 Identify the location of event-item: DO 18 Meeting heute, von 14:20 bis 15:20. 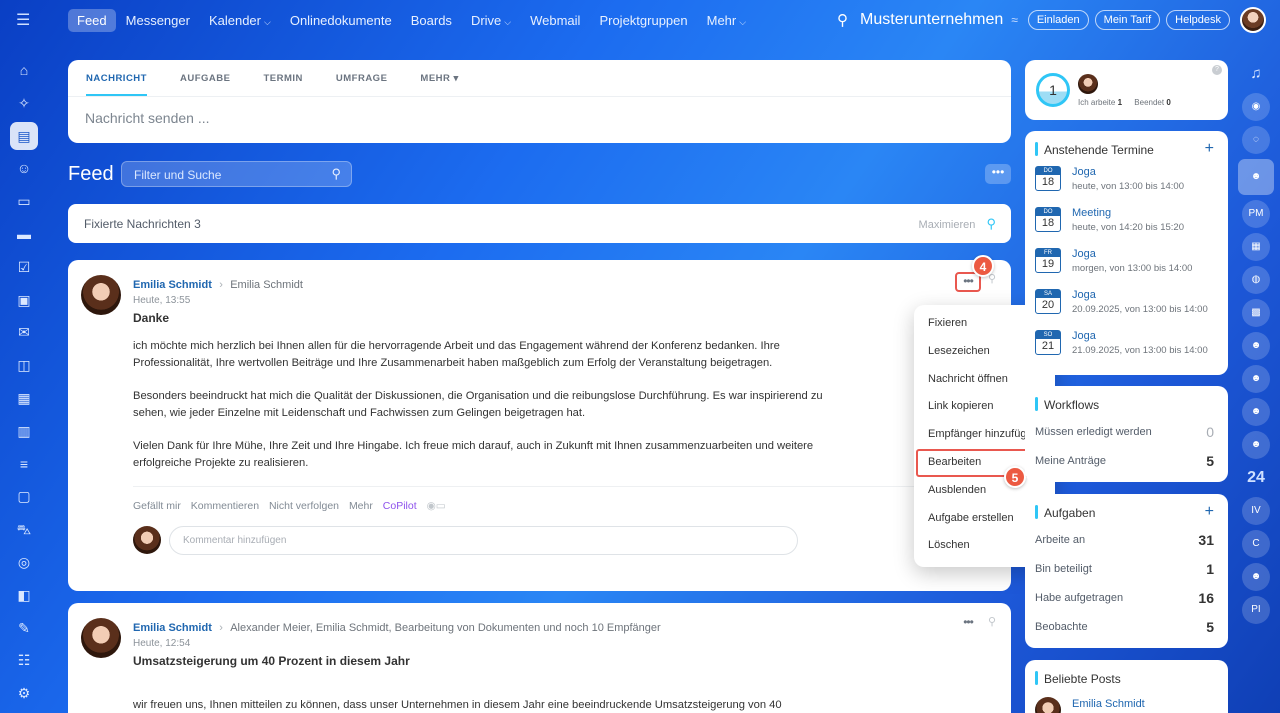
(1126, 220).